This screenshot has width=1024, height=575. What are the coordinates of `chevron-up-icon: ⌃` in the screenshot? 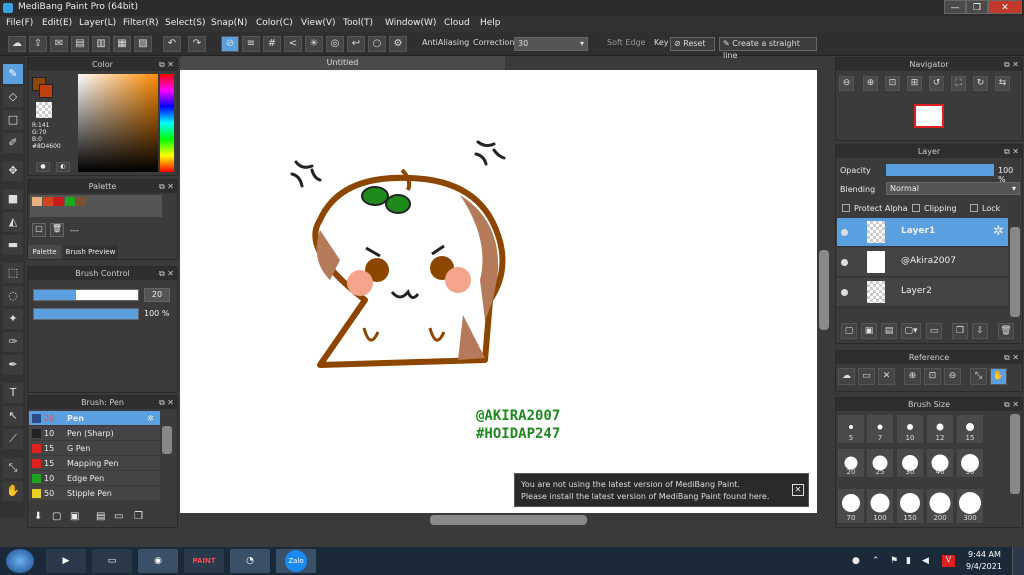 It's located at (876, 561).